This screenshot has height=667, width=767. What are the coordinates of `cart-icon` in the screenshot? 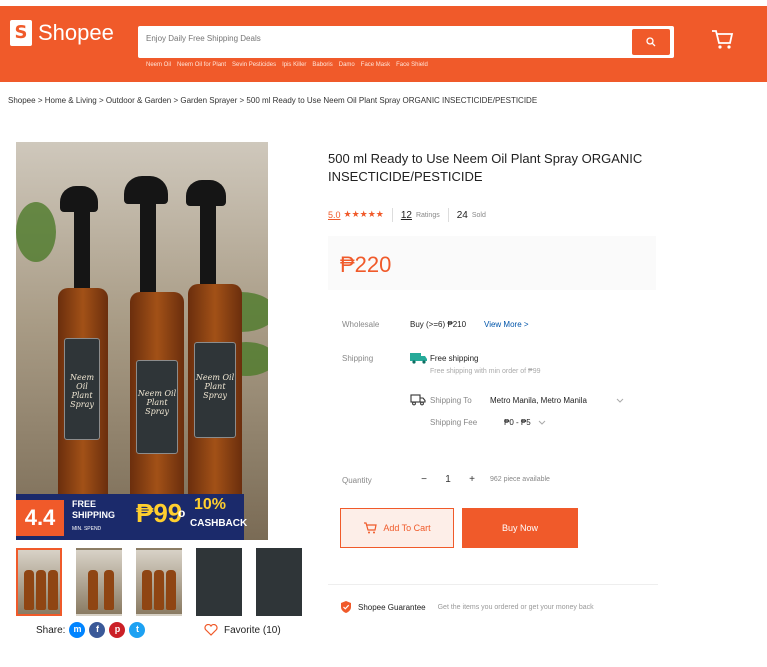 It's located at (722, 39).